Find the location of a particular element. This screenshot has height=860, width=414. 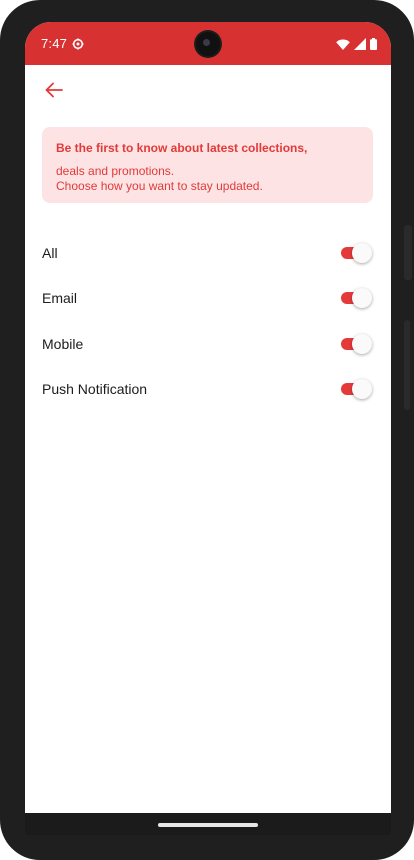

cell-signal-icon is located at coordinates (360, 44).